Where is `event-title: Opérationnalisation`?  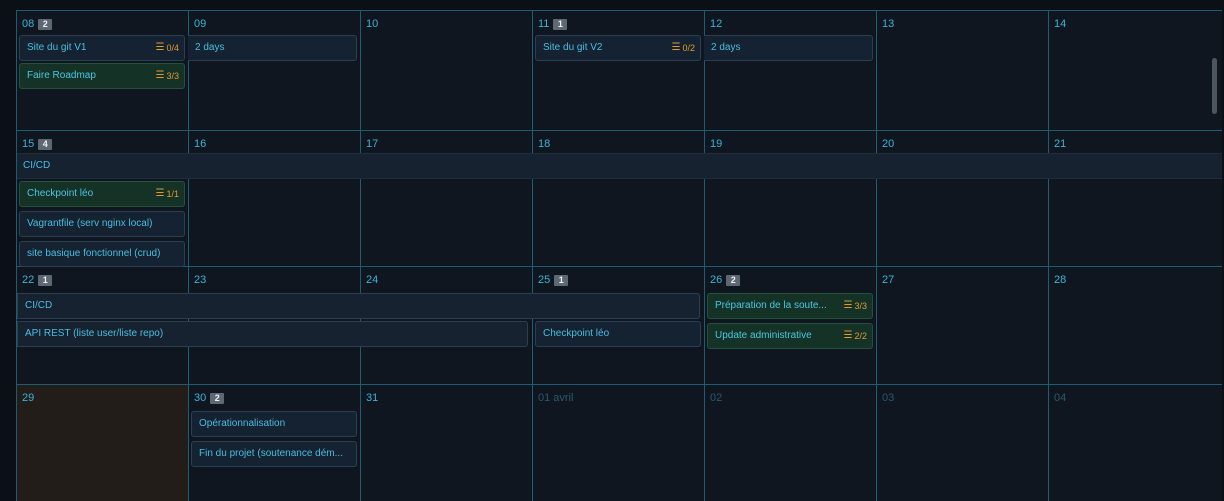
event-title: Opérationnalisation is located at coordinates (242, 423).